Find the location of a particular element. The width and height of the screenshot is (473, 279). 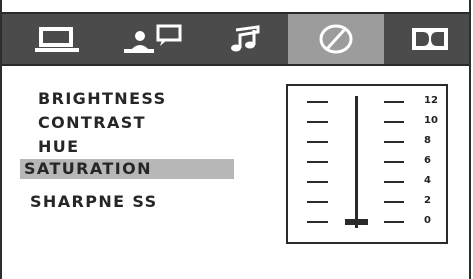

dolby-icon is located at coordinates (430, 39).